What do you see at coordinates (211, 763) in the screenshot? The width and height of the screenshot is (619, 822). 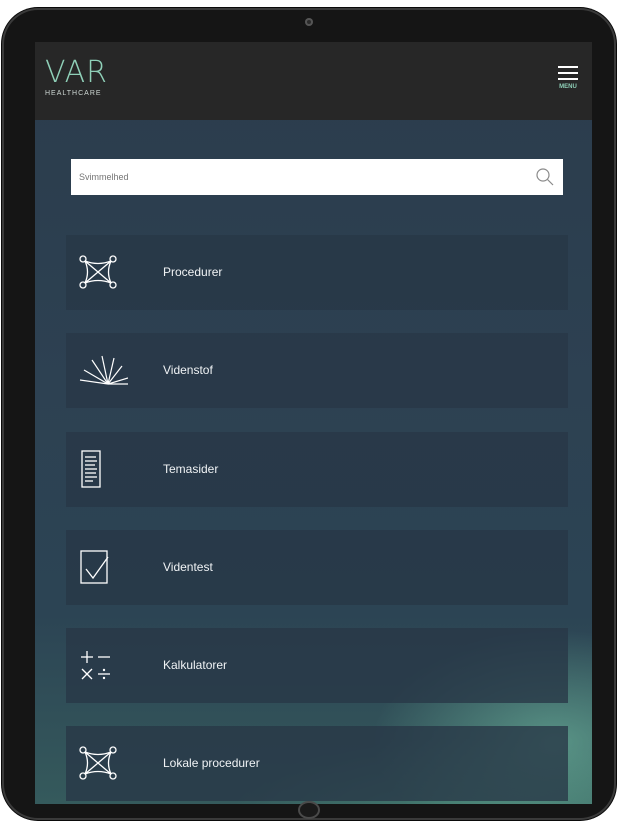 I see `menu-item-label: Lokale procedurer` at bounding box center [211, 763].